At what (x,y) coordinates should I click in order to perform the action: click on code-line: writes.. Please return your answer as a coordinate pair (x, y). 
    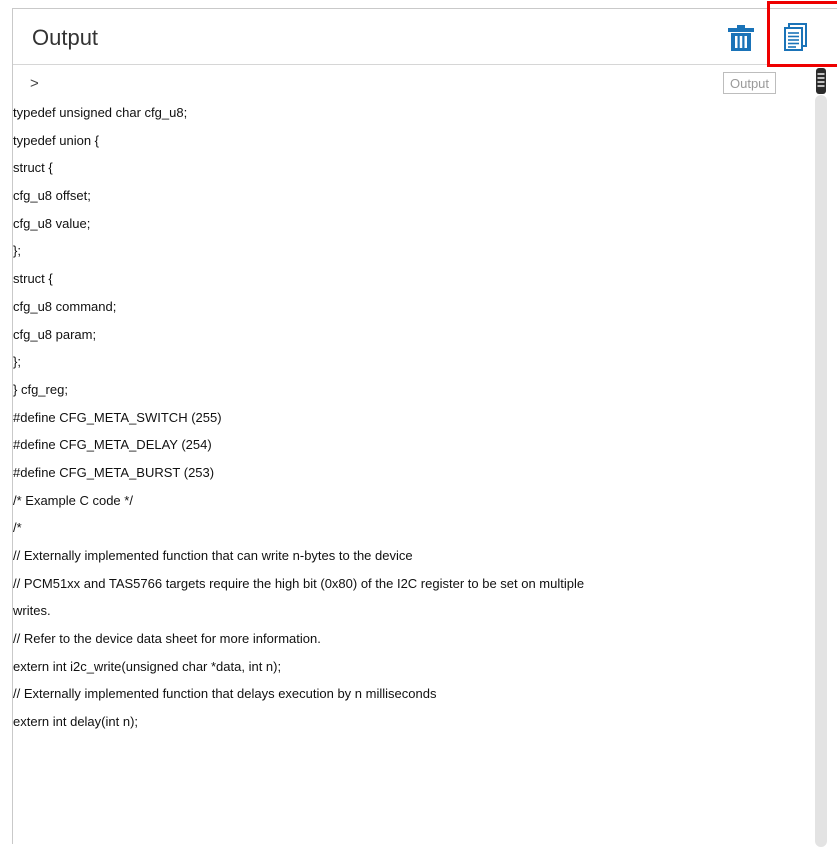
    Looking at the image, I should click on (32, 611).